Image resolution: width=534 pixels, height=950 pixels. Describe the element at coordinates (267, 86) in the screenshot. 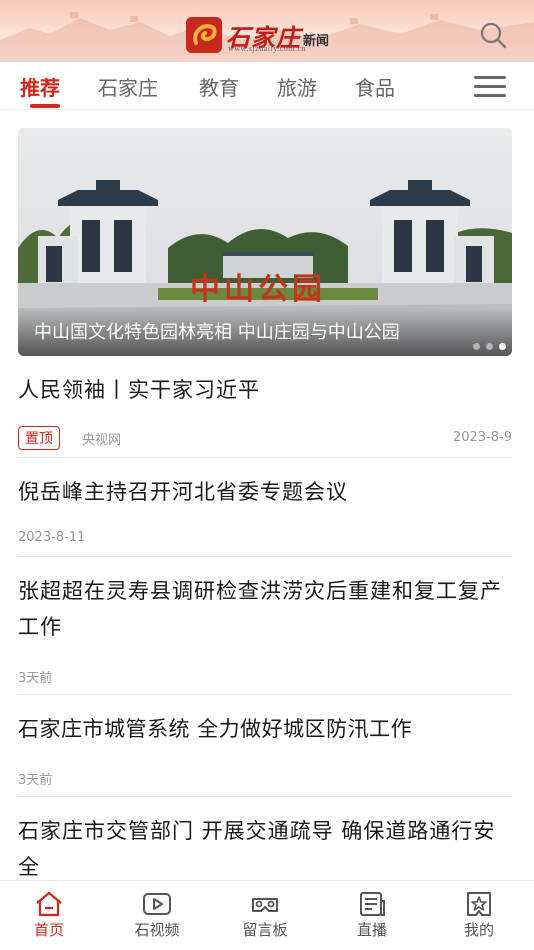

I see `category-tabs: 推荐 石家庄 教育 旅游 食品` at that location.